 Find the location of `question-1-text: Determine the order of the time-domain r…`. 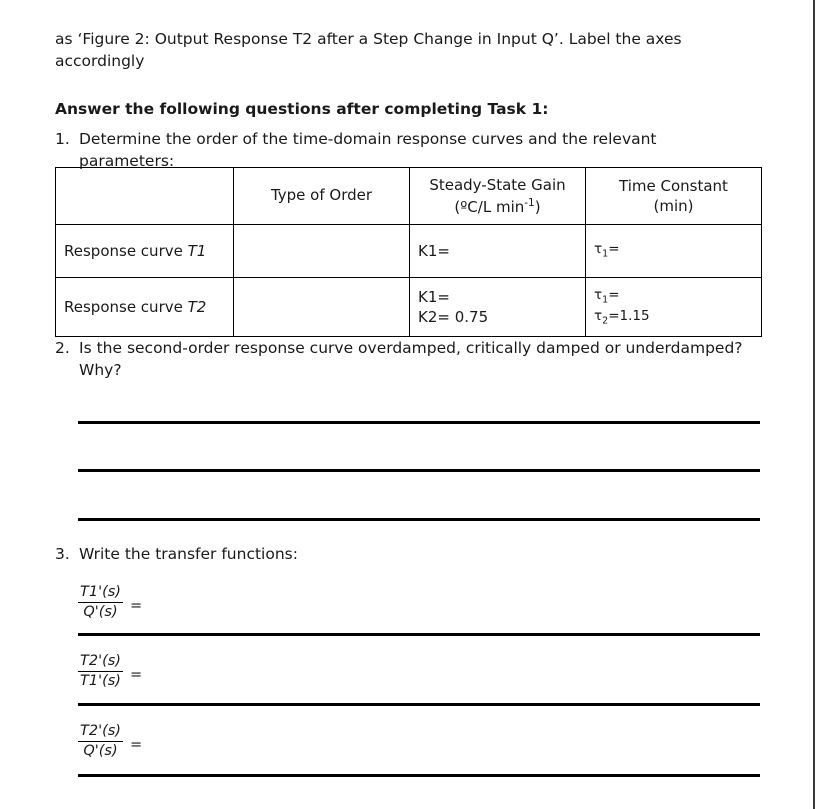

question-1-text: Determine the order of the time-domain r… is located at coordinates (420, 150).